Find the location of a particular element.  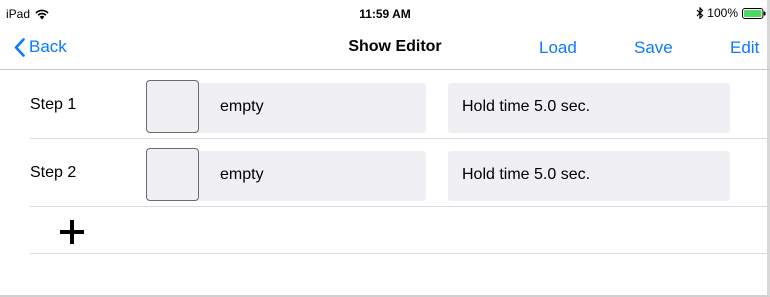

page-title: Show Editor is located at coordinates (395, 46).